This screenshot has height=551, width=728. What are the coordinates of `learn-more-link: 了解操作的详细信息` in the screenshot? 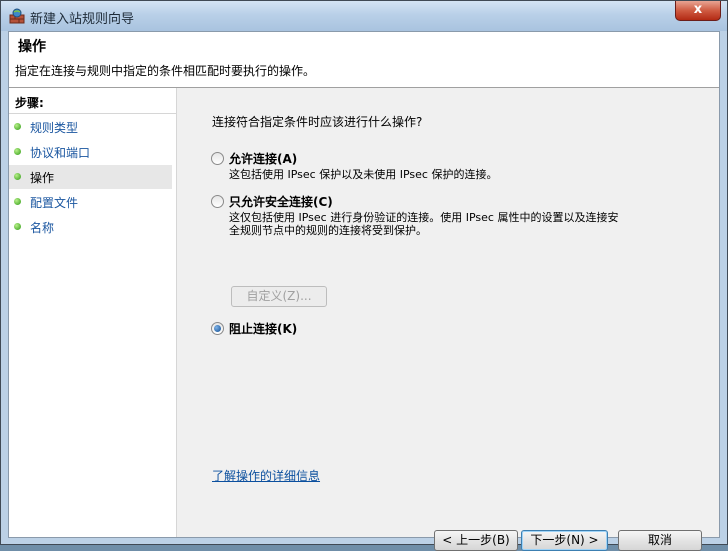 It's located at (266, 475).